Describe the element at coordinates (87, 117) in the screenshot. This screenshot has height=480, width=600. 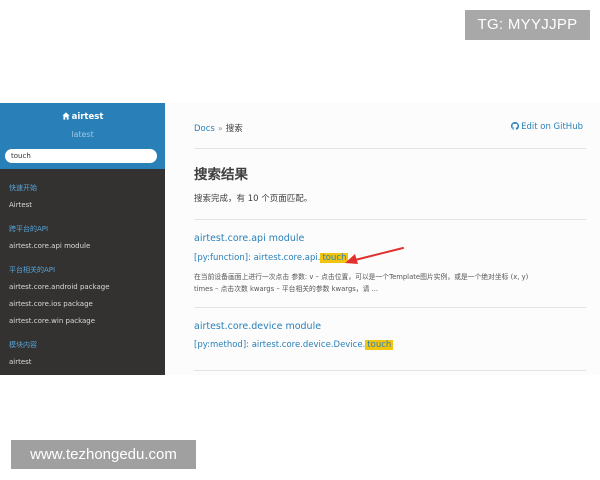
I see `brand-name: airtest` at that location.